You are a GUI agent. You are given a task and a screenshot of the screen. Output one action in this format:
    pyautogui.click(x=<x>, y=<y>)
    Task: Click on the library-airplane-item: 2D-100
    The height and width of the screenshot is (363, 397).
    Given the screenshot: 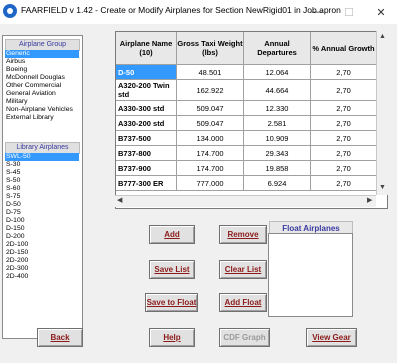 What is the action you would take?
    pyautogui.click(x=42, y=245)
    